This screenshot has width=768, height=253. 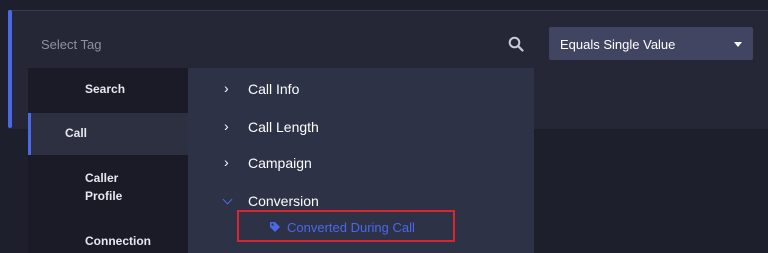 I want to click on category-label: Search, so click(x=105, y=89).